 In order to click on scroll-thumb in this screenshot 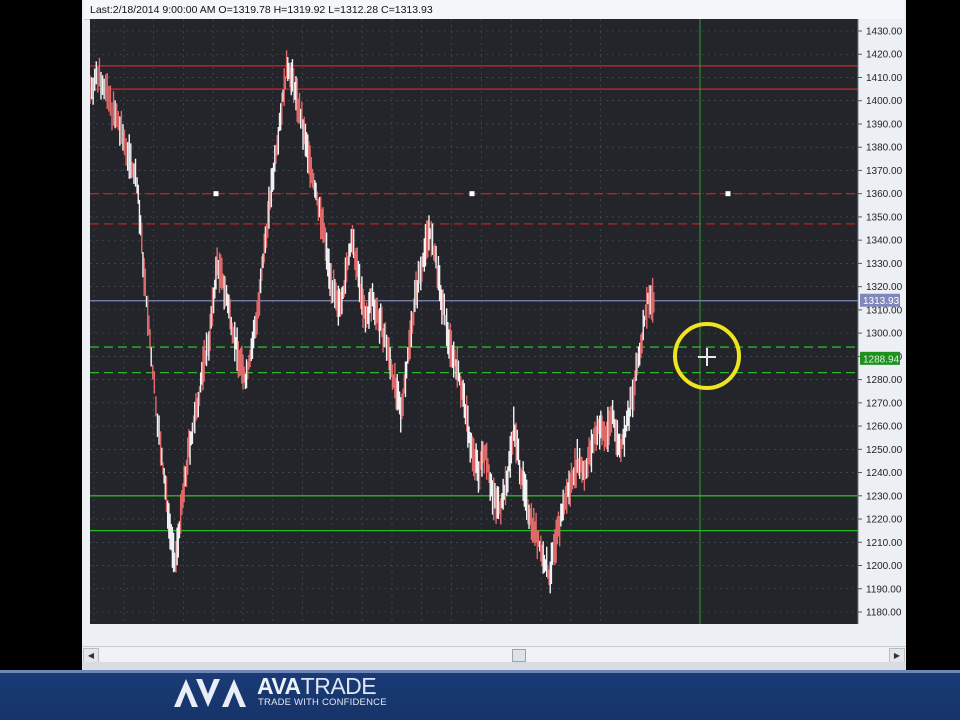, I will do `click(519, 655)`.